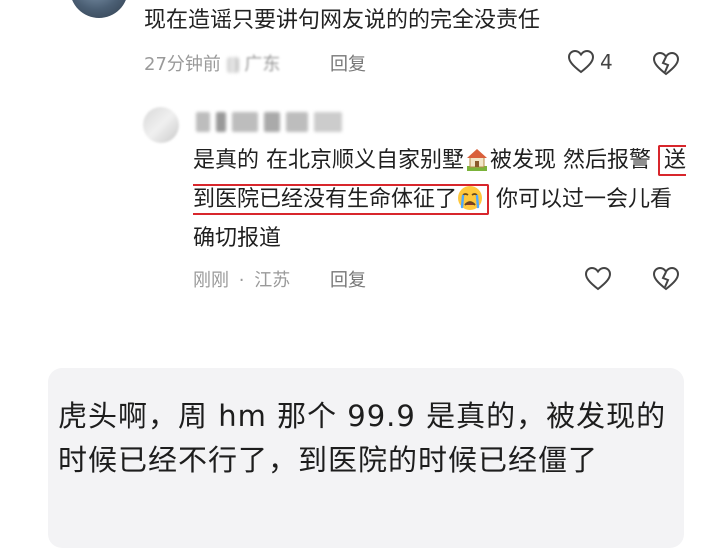  I want to click on reply-like-button, so click(598, 280).